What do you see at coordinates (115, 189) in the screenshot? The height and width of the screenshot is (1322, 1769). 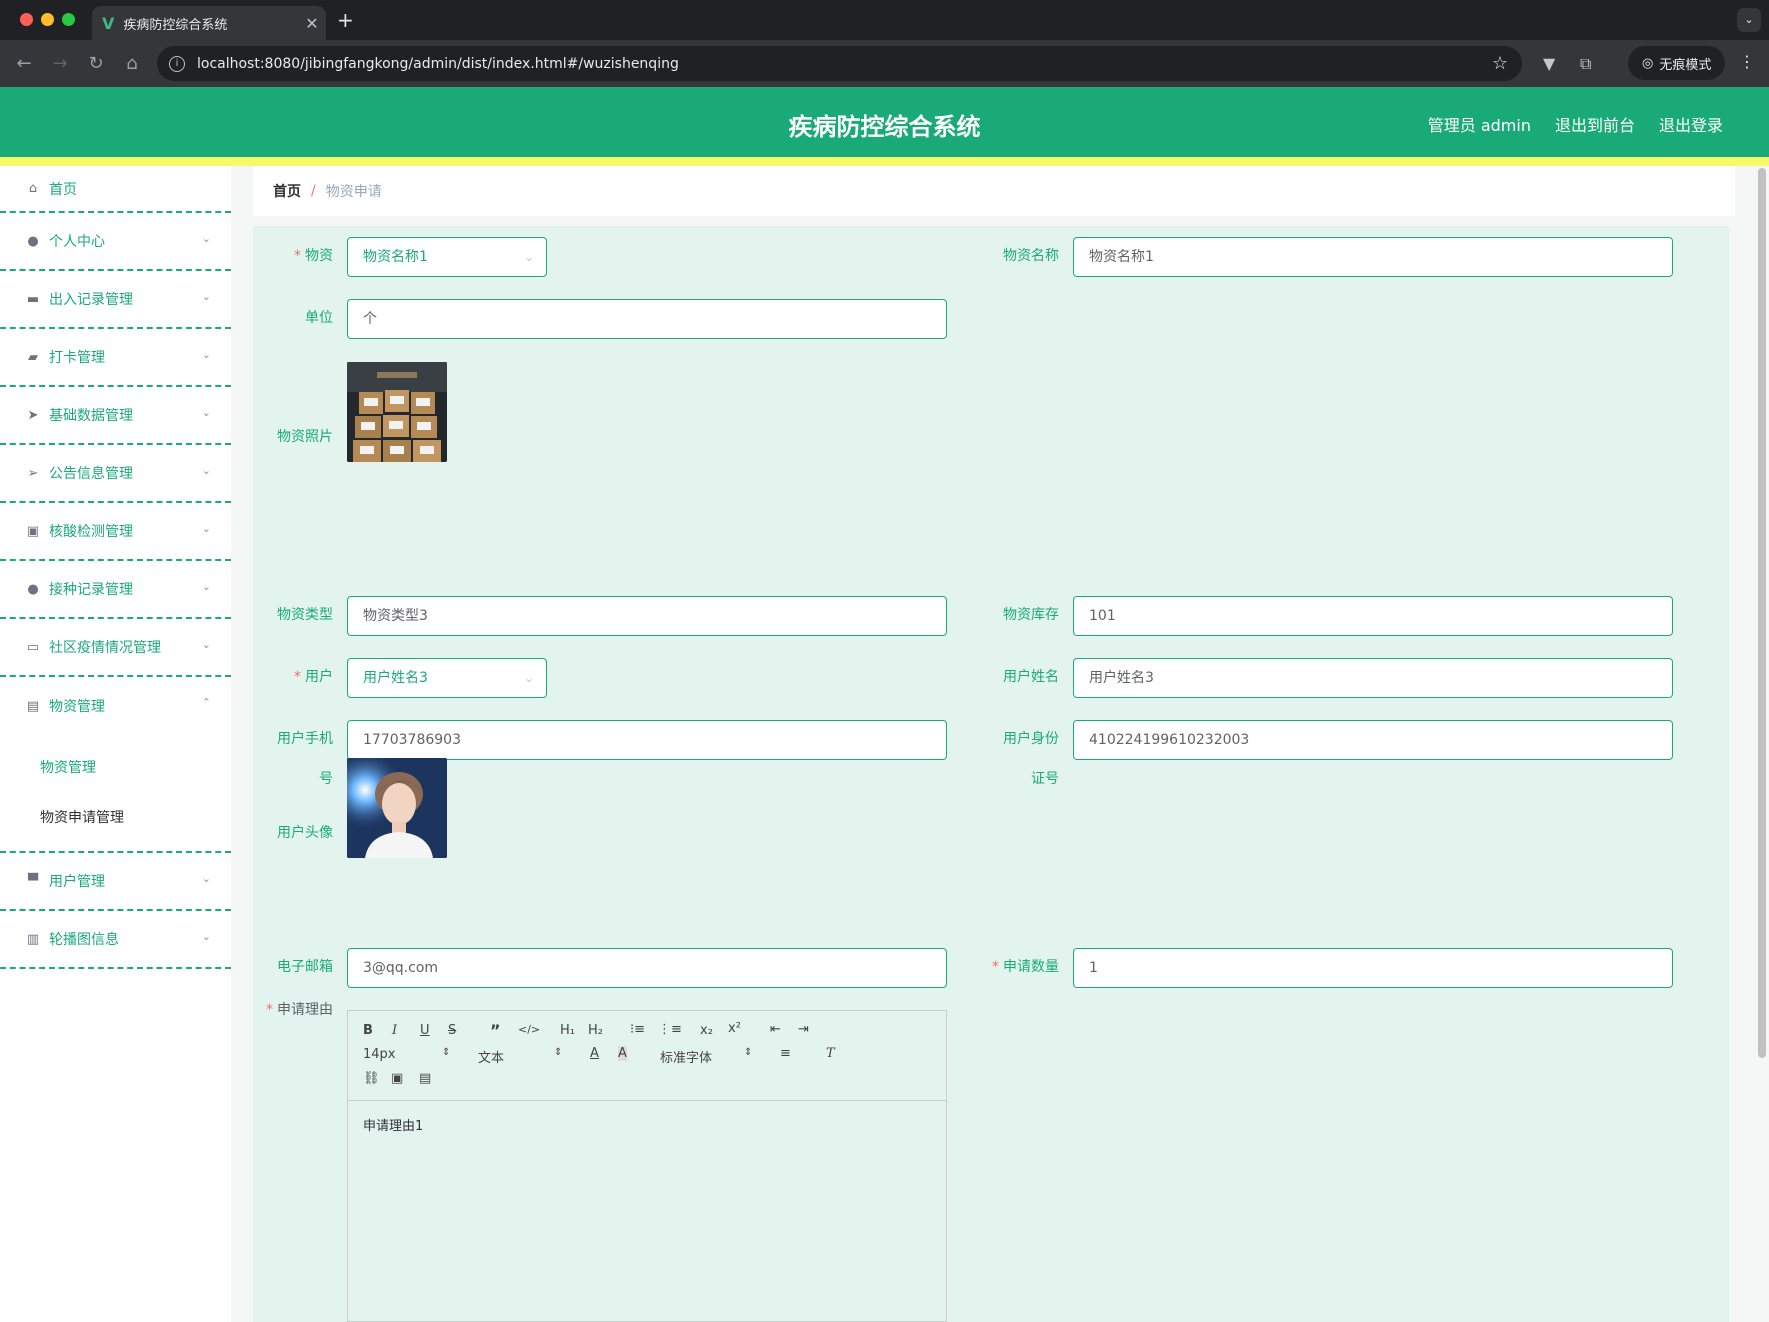 I see `sidebar-item-home: ⌂ 首页` at bounding box center [115, 189].